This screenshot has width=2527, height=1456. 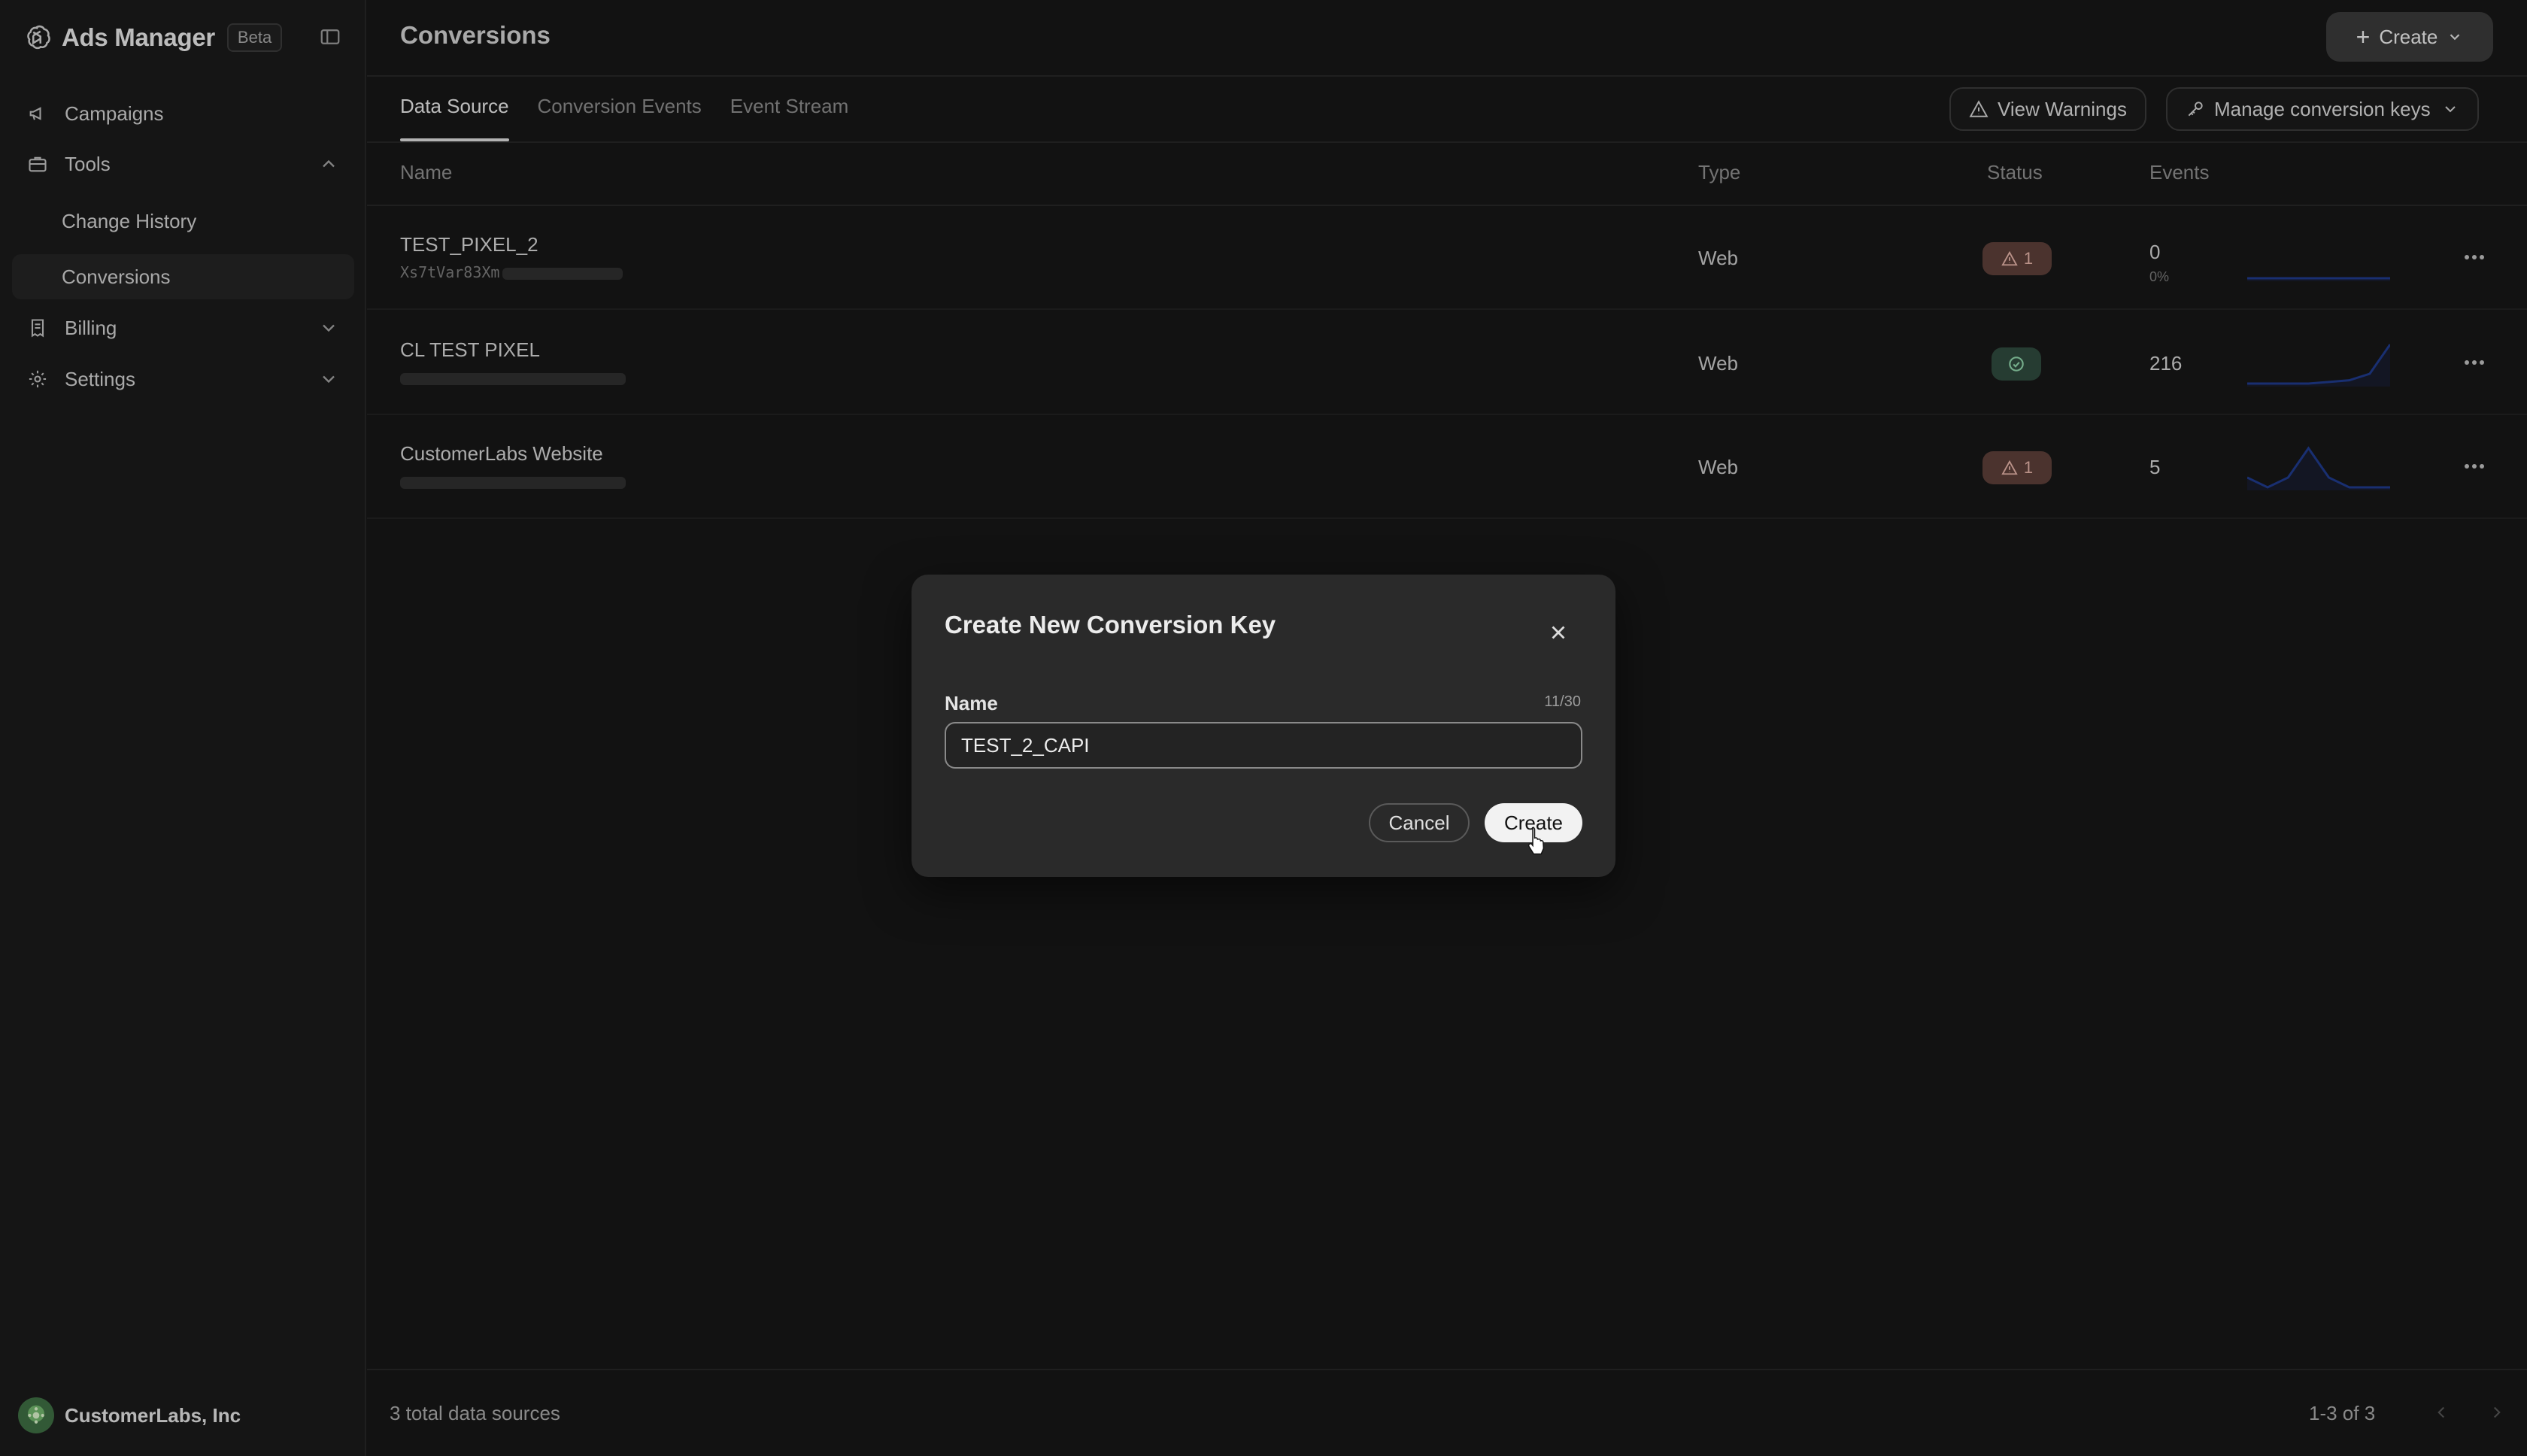 What do you see at coordinates (1558, 632) in the screenshot?
I see `close-icon` at bounding box center [1558, 632].